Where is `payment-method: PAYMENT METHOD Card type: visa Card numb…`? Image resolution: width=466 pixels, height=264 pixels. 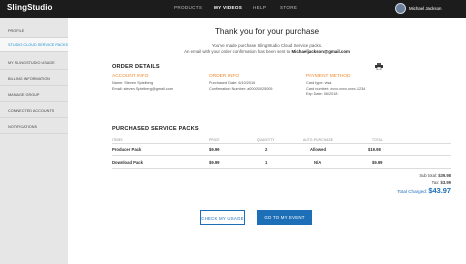
payment-method: PAYMENT METHOD Card type: visa Card numb… is located at coordinates (335, 86).